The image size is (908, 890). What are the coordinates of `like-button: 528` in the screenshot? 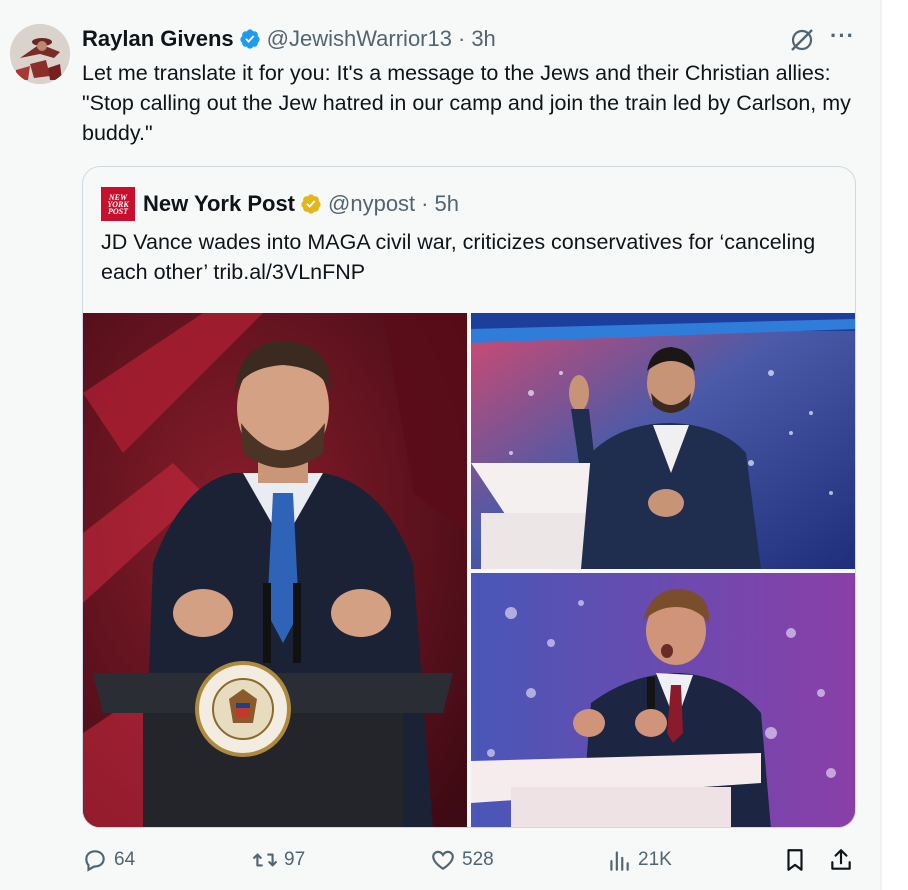 It's located at (462, 860).